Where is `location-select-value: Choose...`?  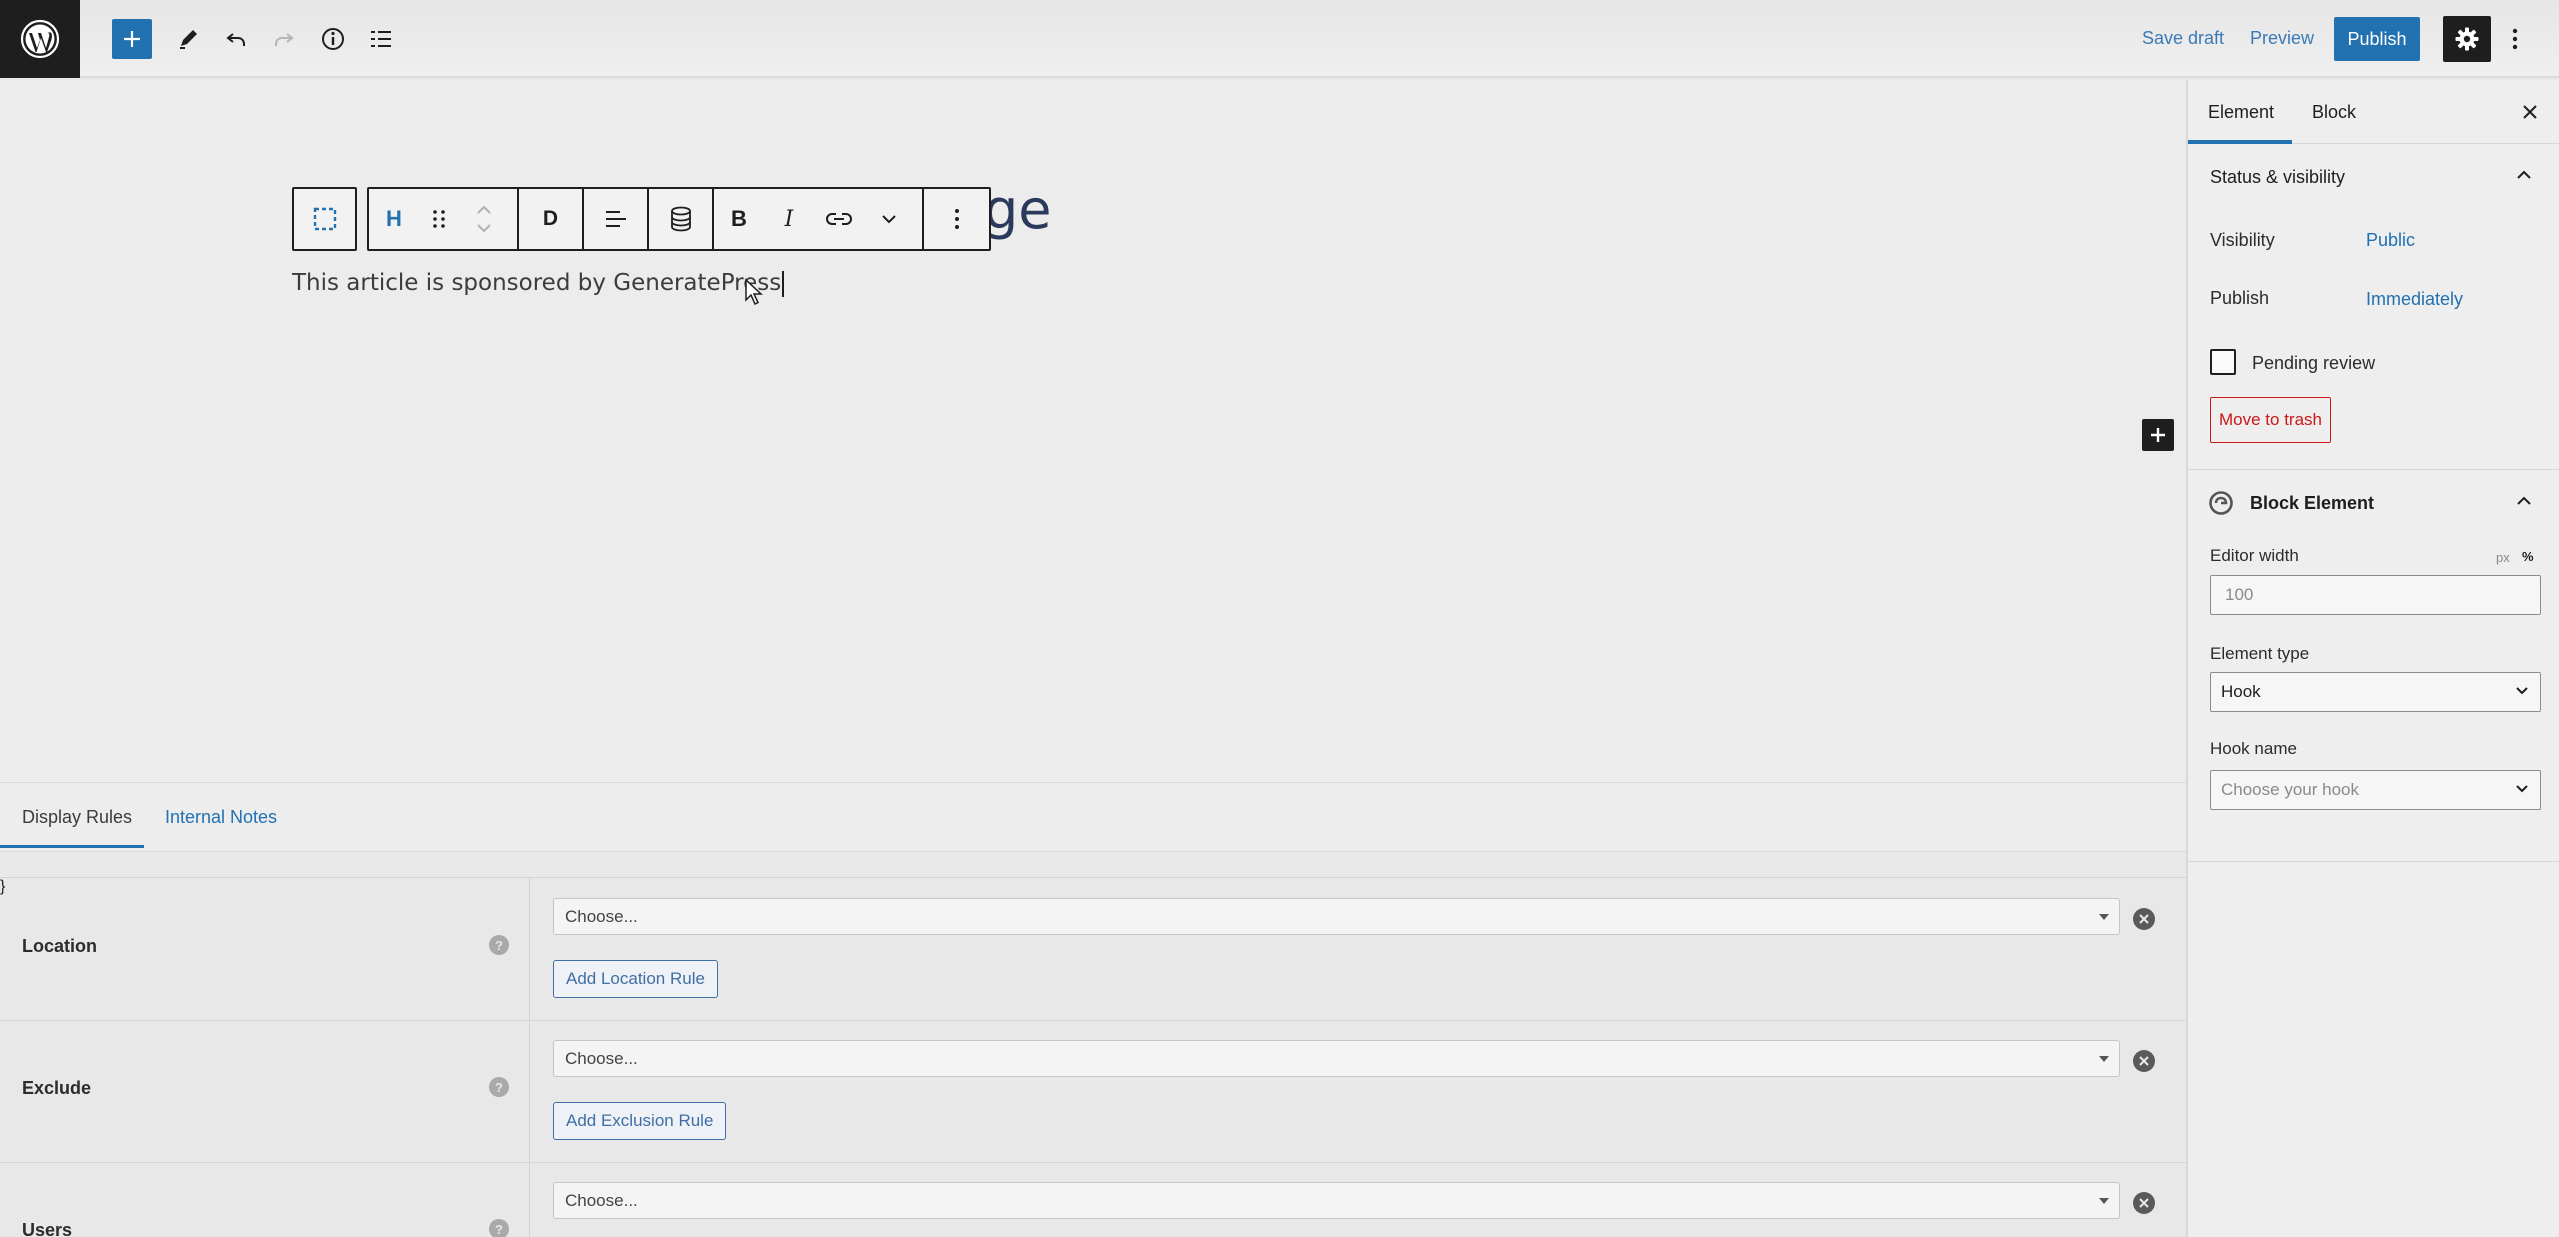
location-select-value: Choose... is located at coordinates (601, 916).